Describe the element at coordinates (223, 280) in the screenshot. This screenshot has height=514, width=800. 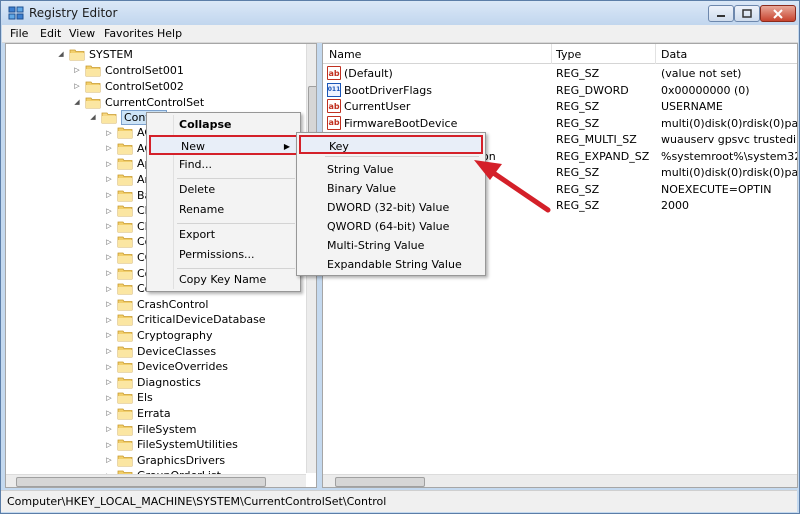
I see `ctx-copy-key-name: Copy Key Name` at that location.